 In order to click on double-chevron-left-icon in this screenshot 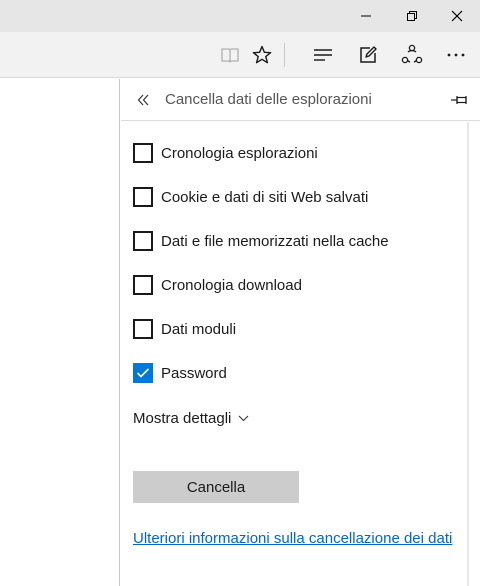, I will do `click(143, 100)`.